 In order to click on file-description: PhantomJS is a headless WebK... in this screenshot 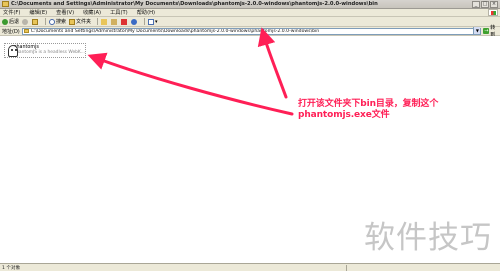, I will do `click(49, 52)`.